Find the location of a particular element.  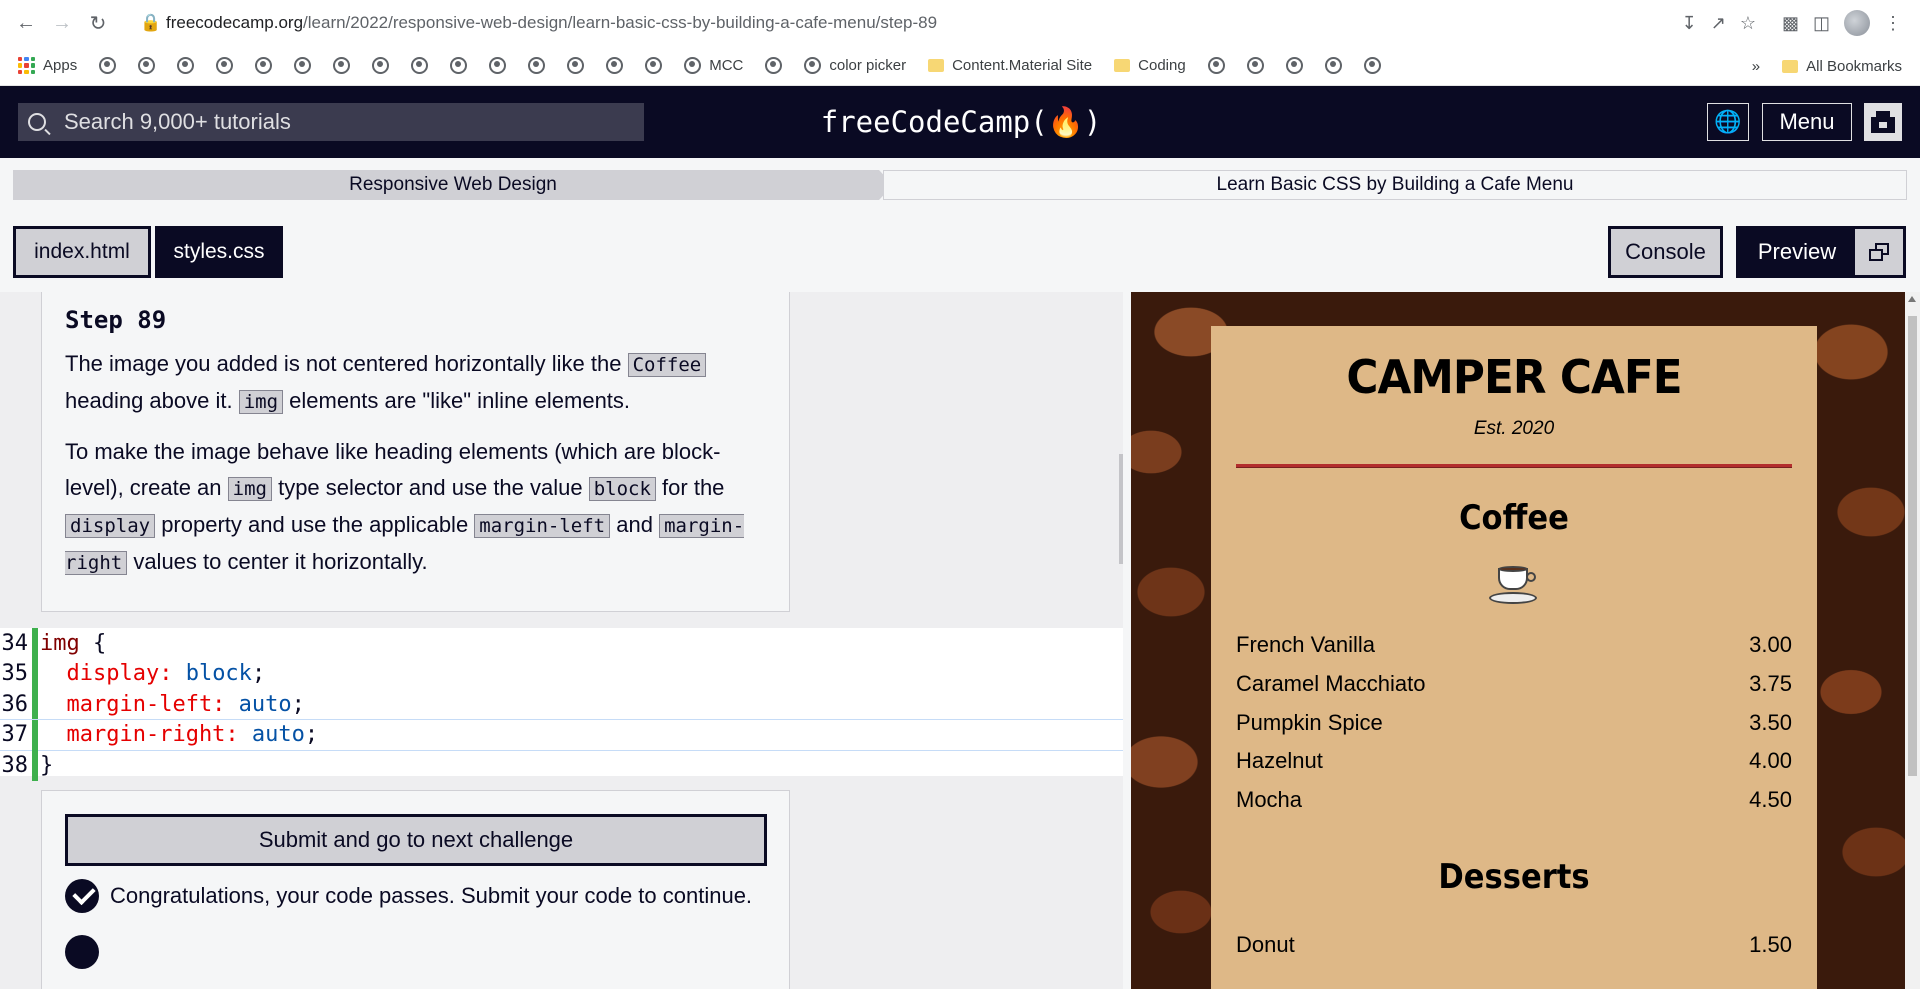

menu-item: Caramel Macchiato 3.75 is located at coordinates (1514, 684).